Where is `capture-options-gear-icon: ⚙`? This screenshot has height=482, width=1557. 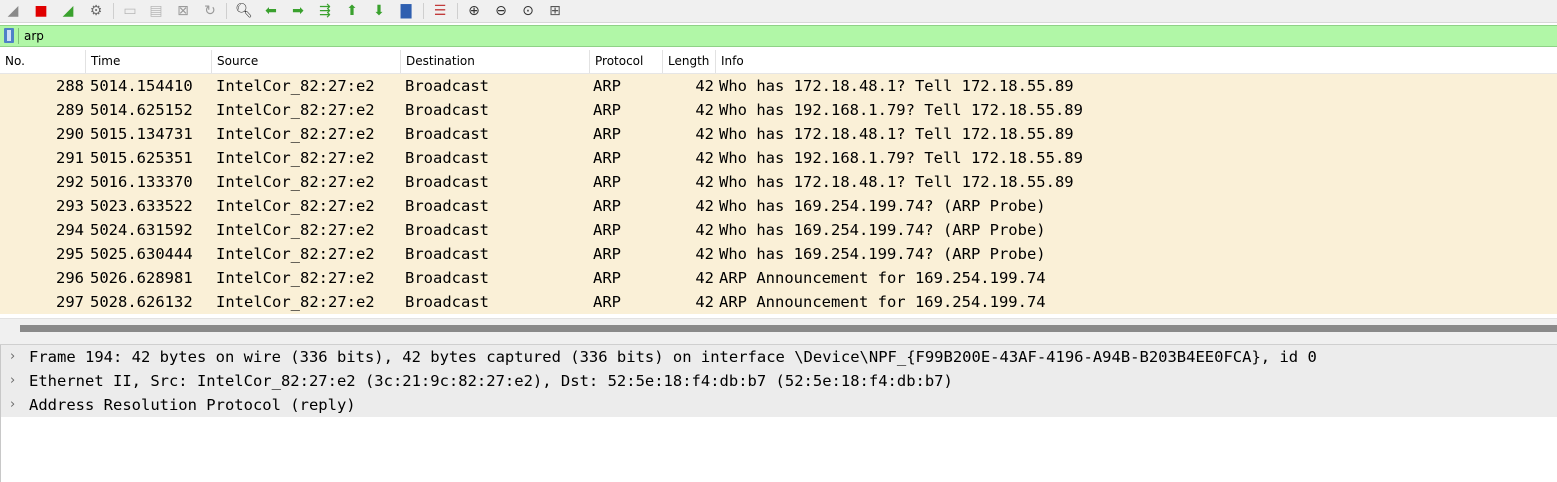
capture-options-gear-icon: ⚙ is located at coordinates (96, 11).